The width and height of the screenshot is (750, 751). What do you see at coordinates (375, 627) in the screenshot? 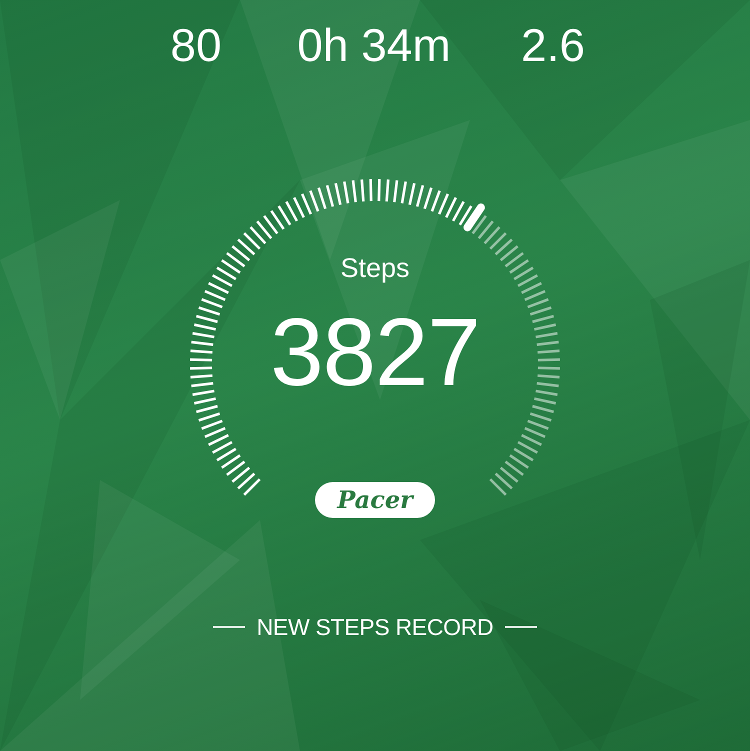
I see `record-label: NEW STEPS RECORD` at bounding box center [375, 627].